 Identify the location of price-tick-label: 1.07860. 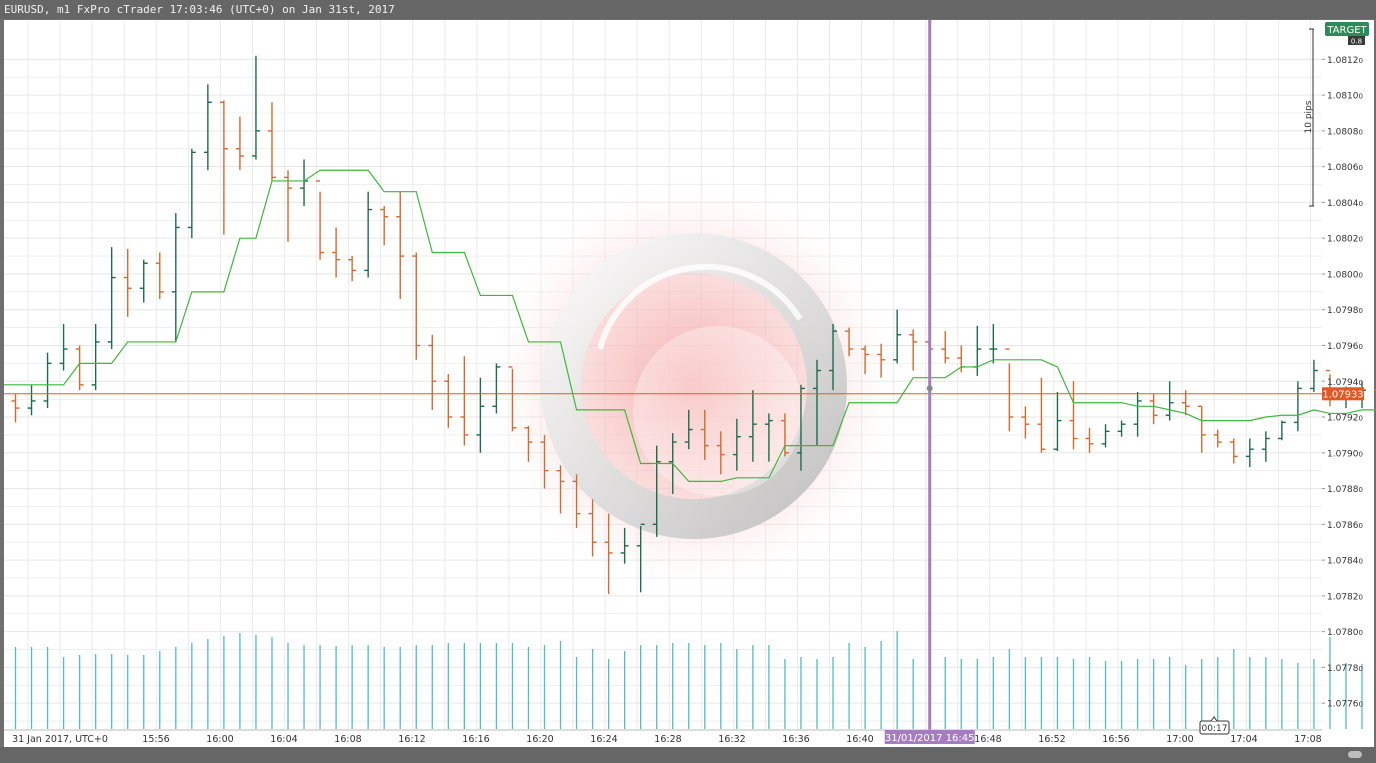
(1345, 526).